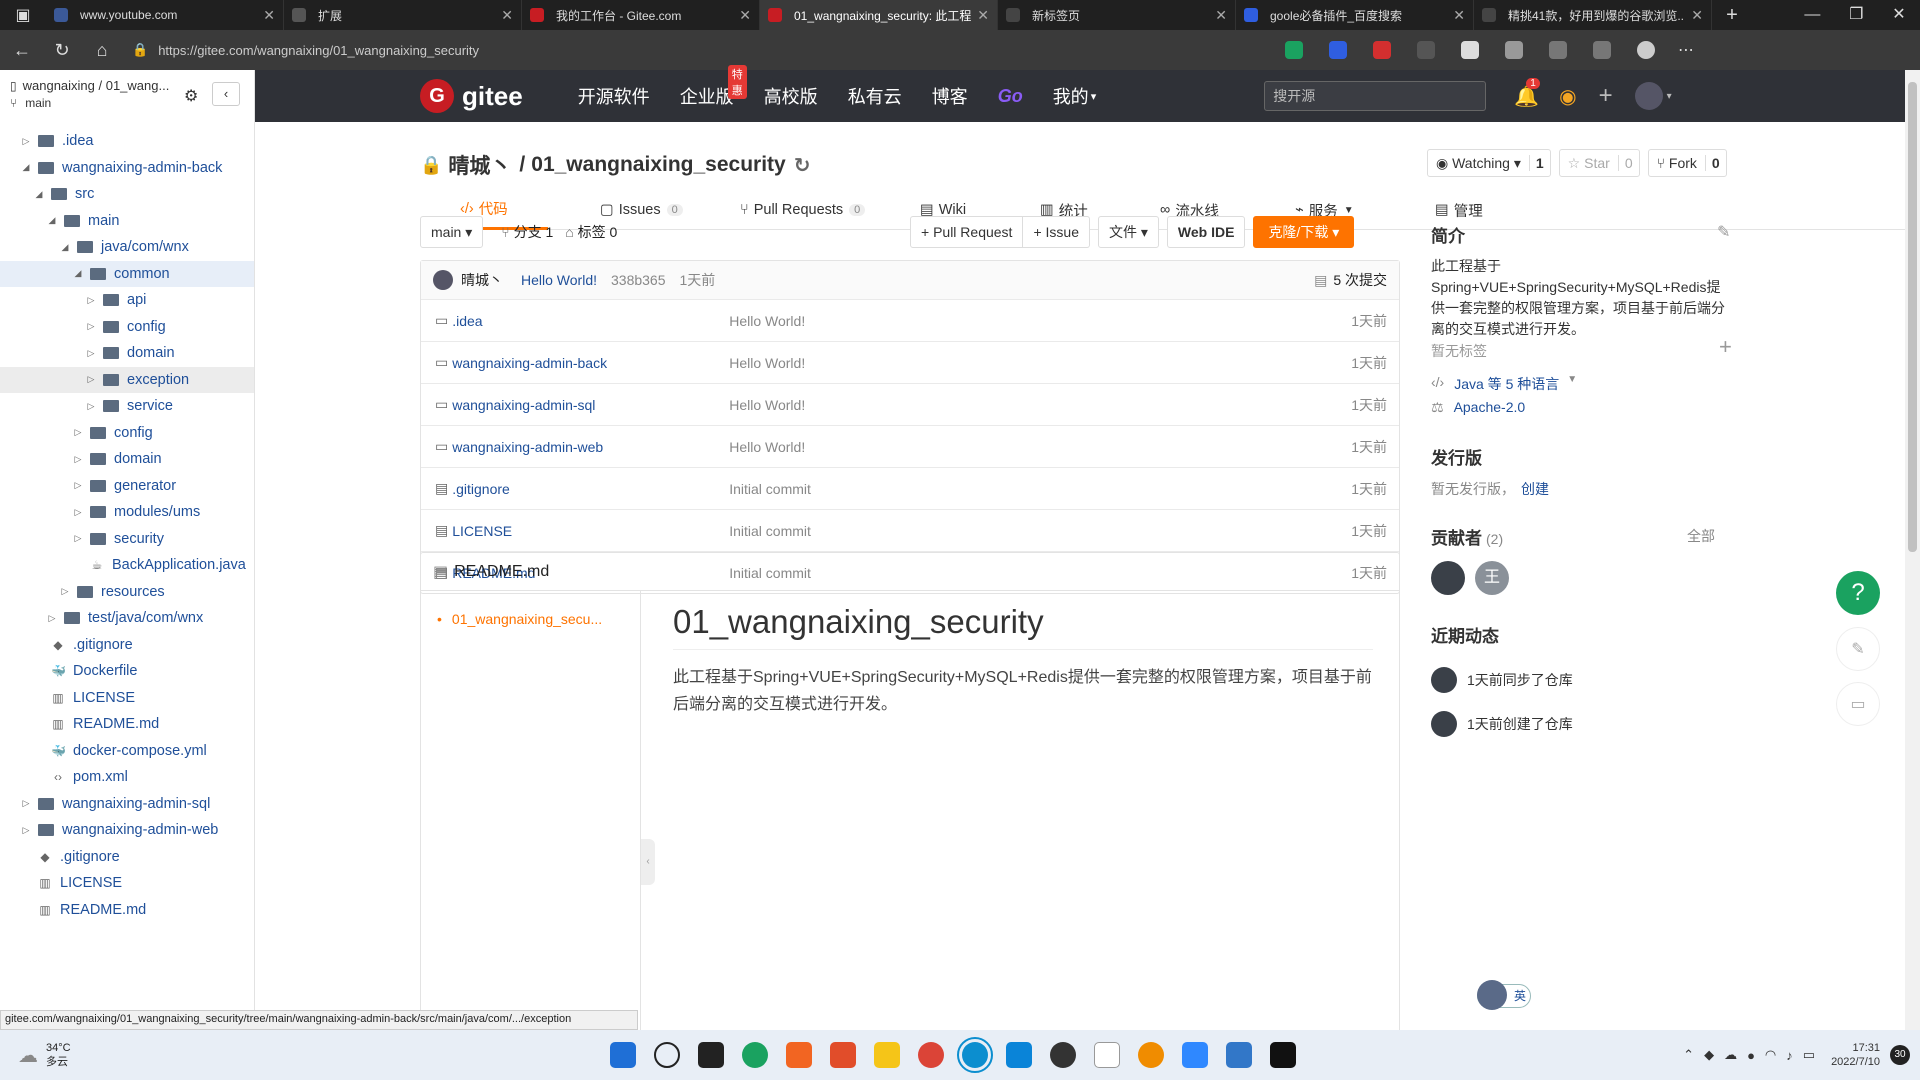 The image size is (1920, 1080). Describe the element at coordinates (1581, 724) in the screenshot. I see `activity-item: 1天前创建了仓库` at that location.